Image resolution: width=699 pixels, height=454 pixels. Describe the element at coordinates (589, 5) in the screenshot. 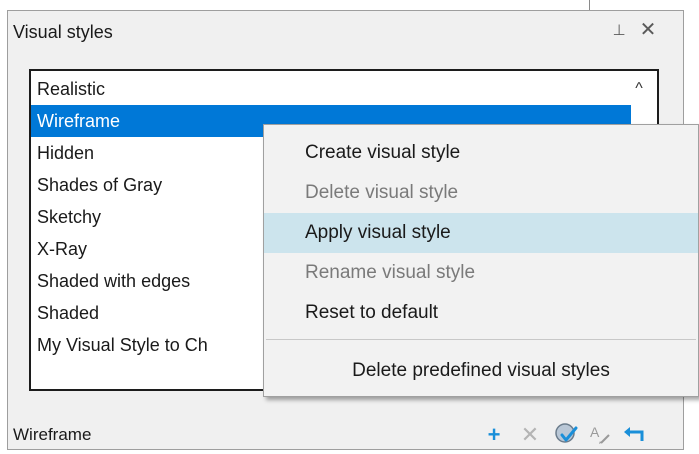

I see `window-divider` at that location.